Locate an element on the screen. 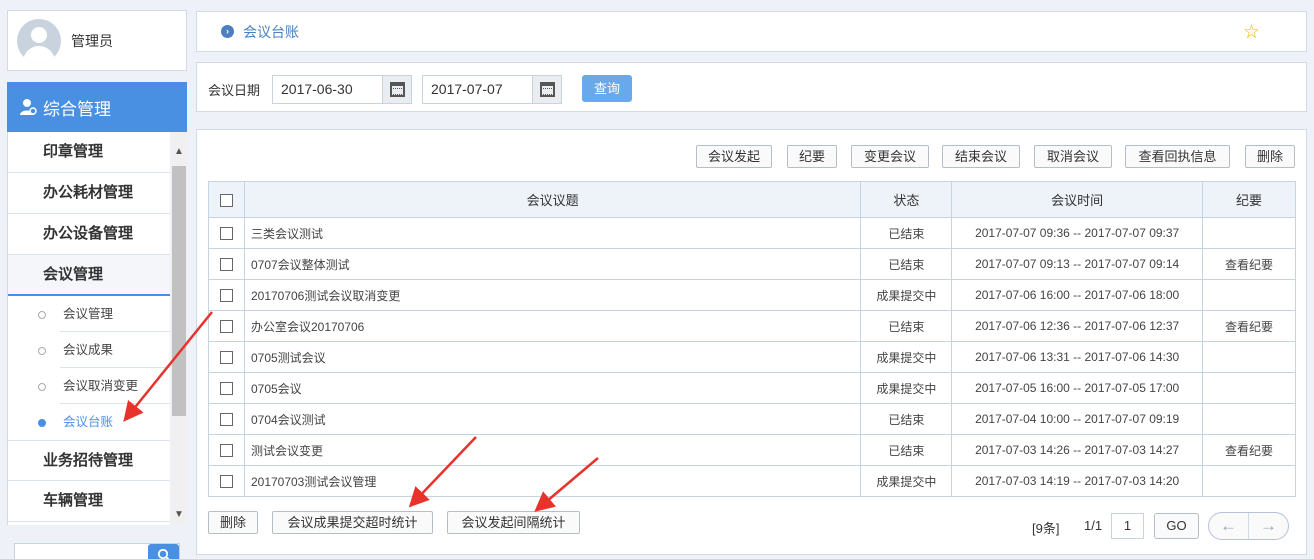  sidebar-item-vehicle: 车辆管理 is located at coordinates (89, 501).